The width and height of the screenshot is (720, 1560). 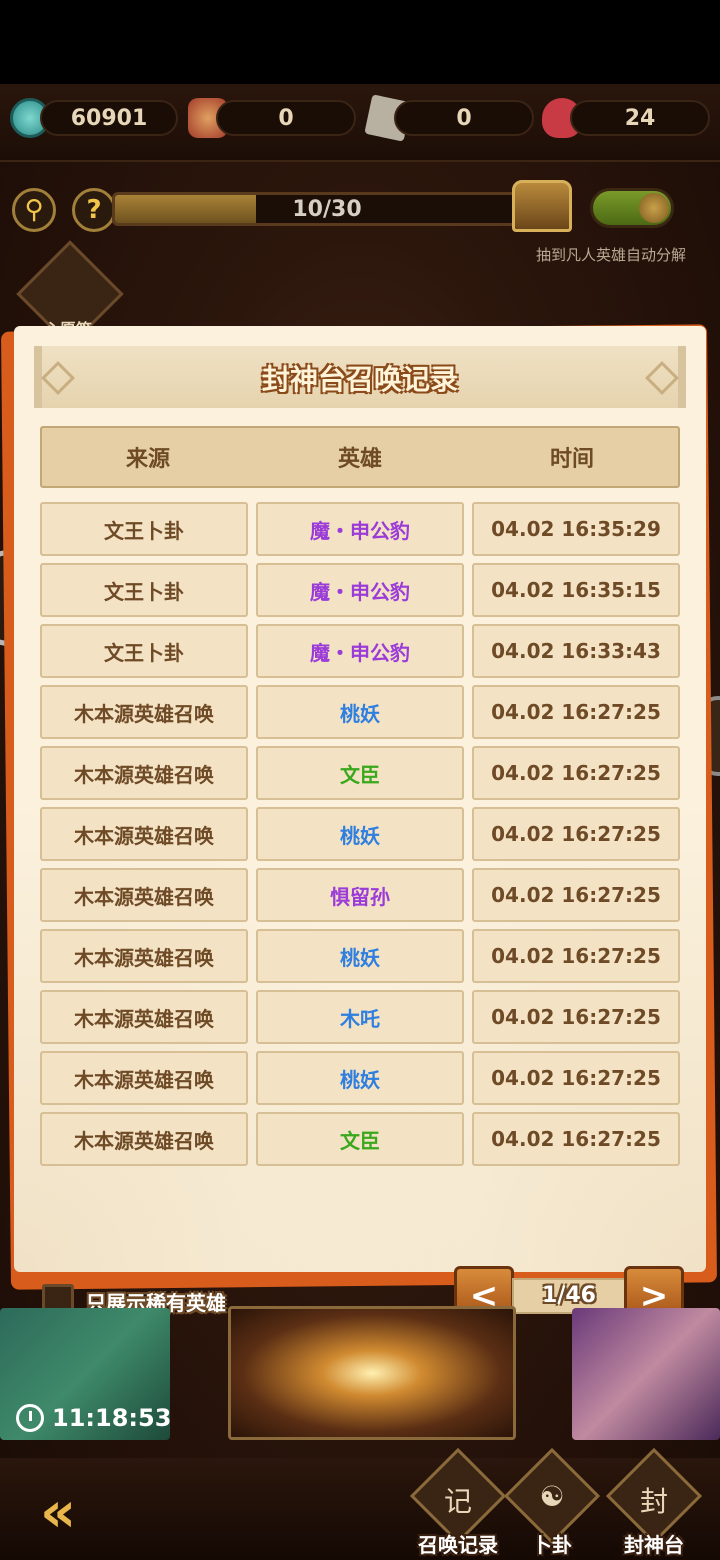 I want to click on banner-carousel: 11:18:53, so click(x=360, y=1374).